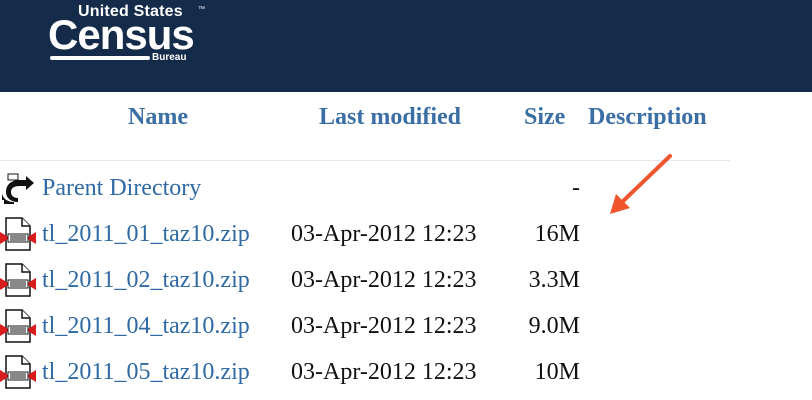 The image size is (812, 400). Describe the element at coordinates (121, 34) in the screenshot. I see `logo-main-text: Census` at that location.